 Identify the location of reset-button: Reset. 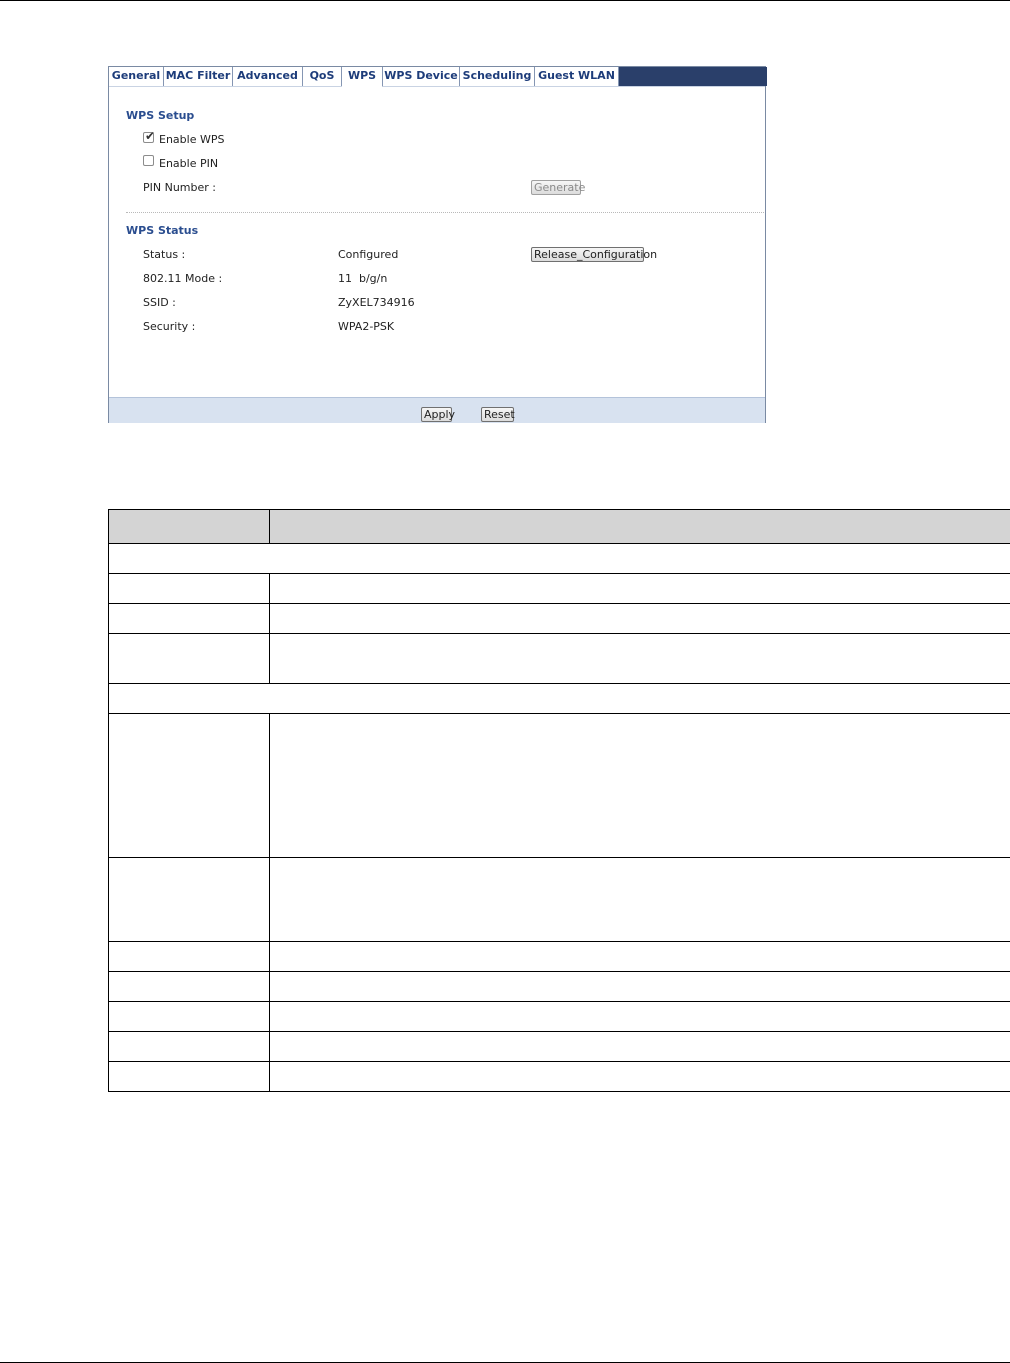
(498, 414).